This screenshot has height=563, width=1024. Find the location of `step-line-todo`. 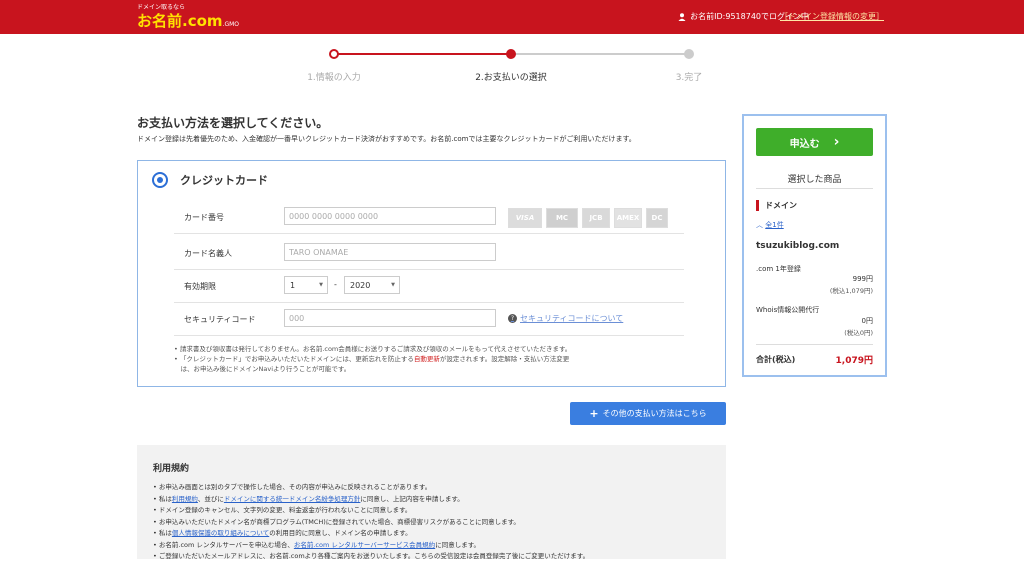

step-line-todo is located at coordinates (600, 54).